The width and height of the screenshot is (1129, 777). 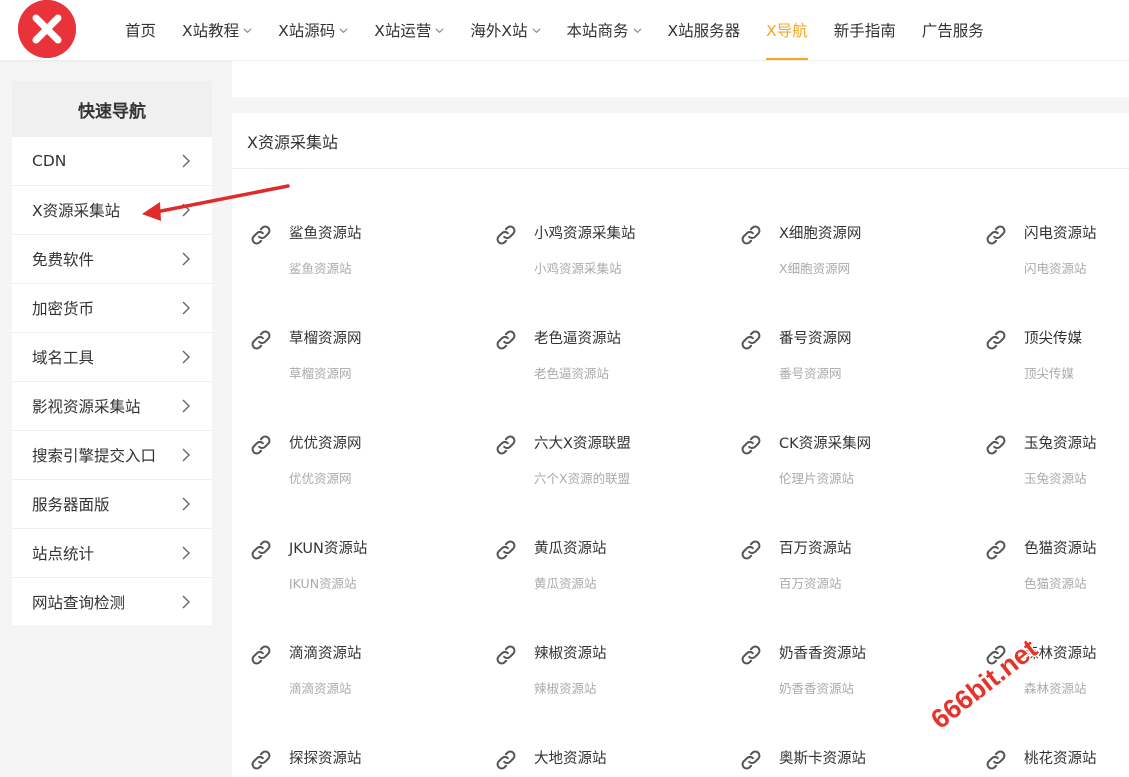 What do you see at coordinates (323, 582) in the screenshot?
I see `site-desc: JKUN资源站` at bounding box center [323, 582].